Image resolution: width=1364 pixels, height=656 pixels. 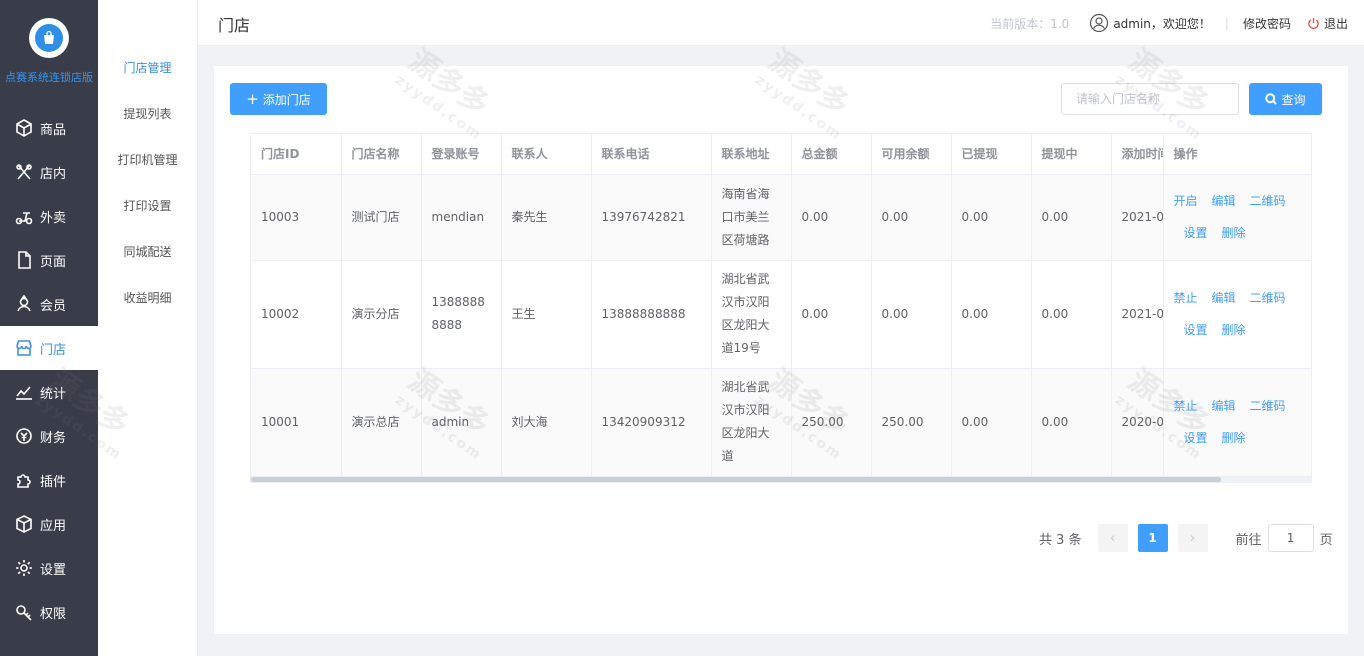 What do you see at coordinates (781, 23) in the screenshot?
I see `top-header: 门店 当前版本：1.0 admin，欢迎您！ | 修改密码 退出` at bounding box center [781, 23].